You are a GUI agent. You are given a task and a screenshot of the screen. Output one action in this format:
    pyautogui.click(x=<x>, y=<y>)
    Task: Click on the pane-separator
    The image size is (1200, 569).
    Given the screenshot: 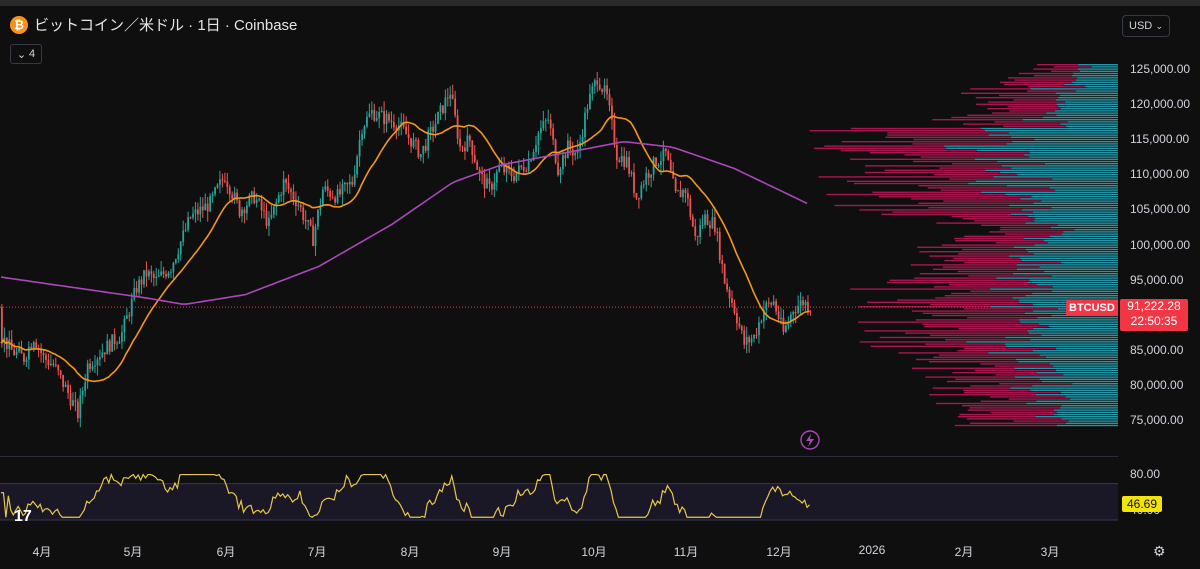 What is the action you would take?
    pyautogui.click(x=559, y=456)
    